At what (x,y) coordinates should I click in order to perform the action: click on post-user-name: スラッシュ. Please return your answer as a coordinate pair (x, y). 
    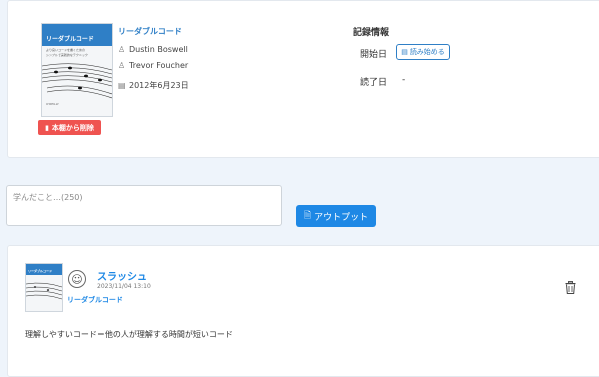
    Looking at the image, I should click on (122, 275).